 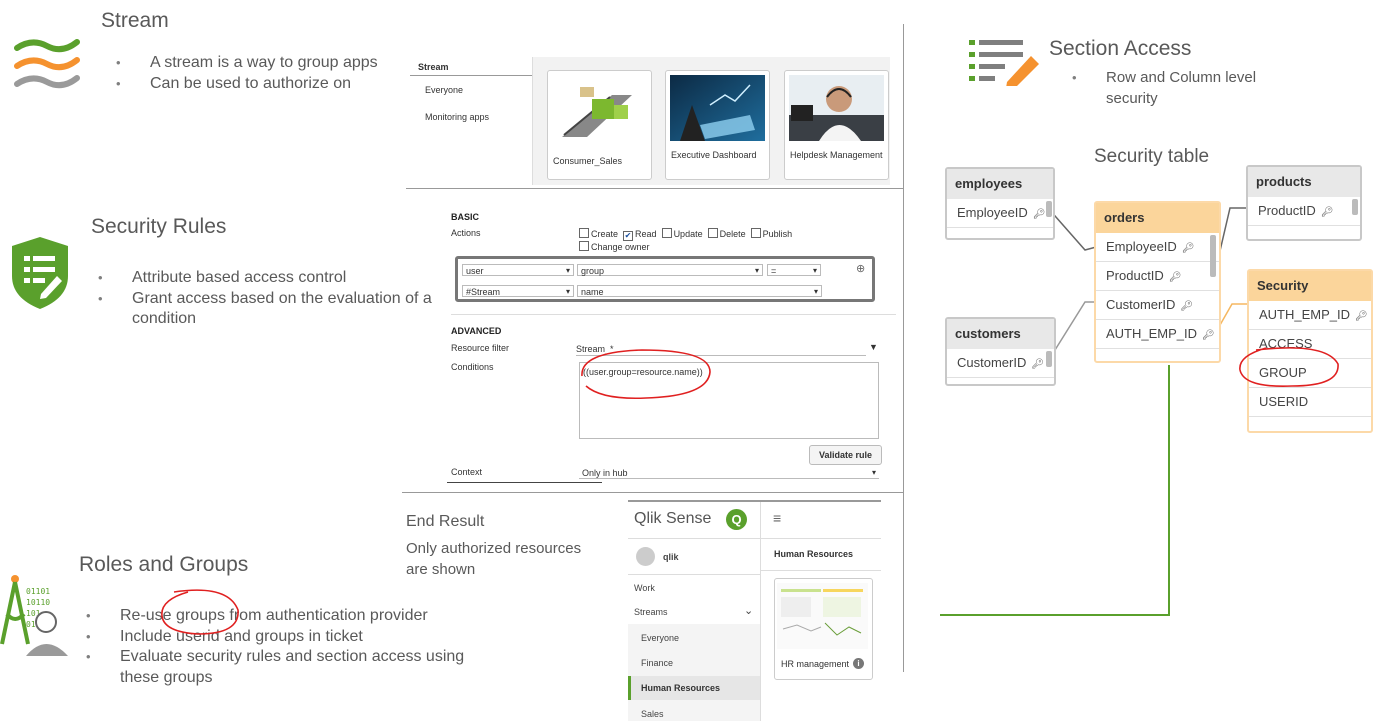 I want to click on table-field: USERID, so click(x=1310, y=402).